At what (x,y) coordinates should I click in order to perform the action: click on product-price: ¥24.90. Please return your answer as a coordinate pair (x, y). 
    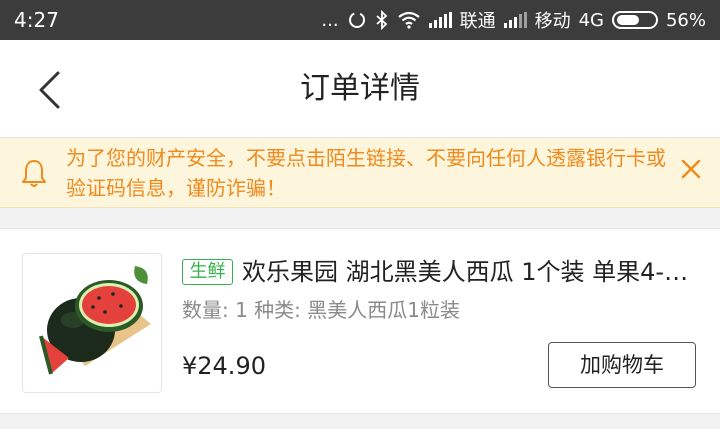
    Looking at the image, I should click on (224, 366).